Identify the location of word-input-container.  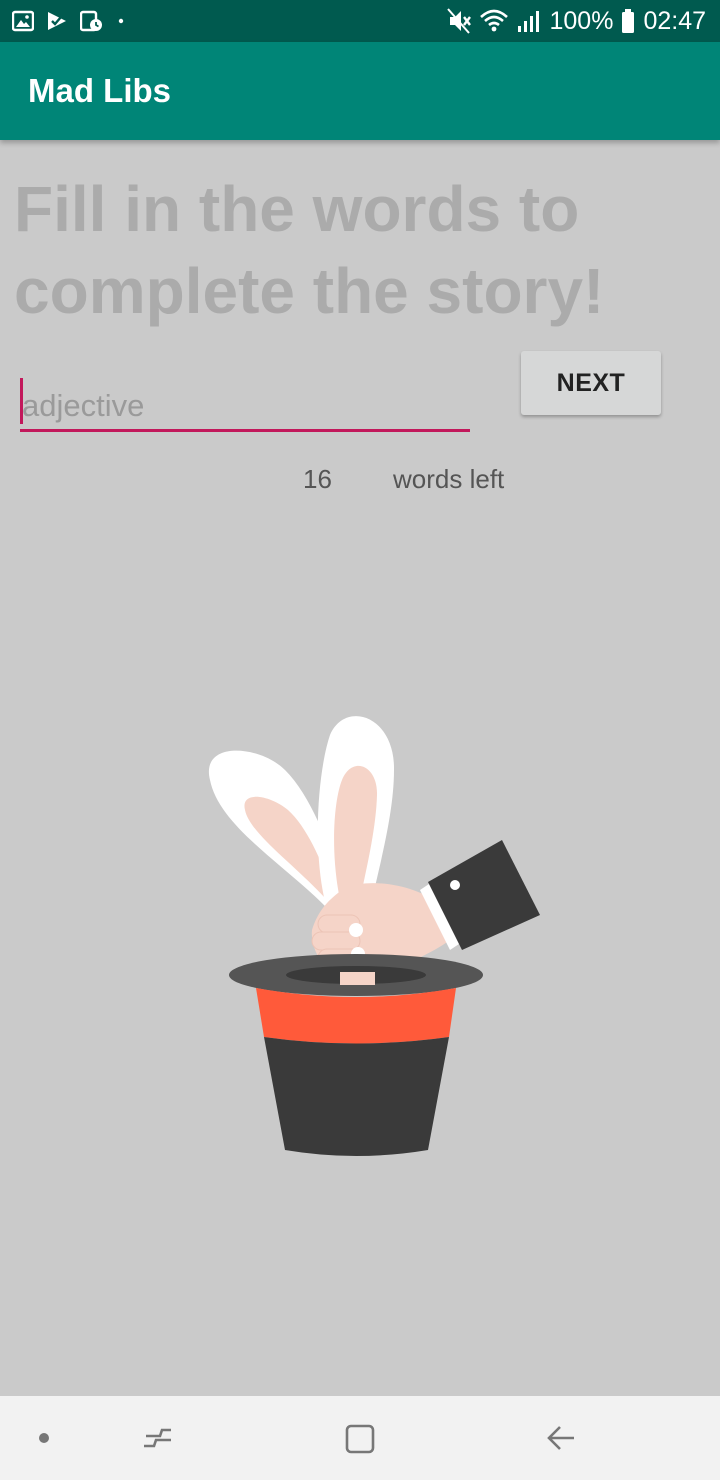
(245, 404).